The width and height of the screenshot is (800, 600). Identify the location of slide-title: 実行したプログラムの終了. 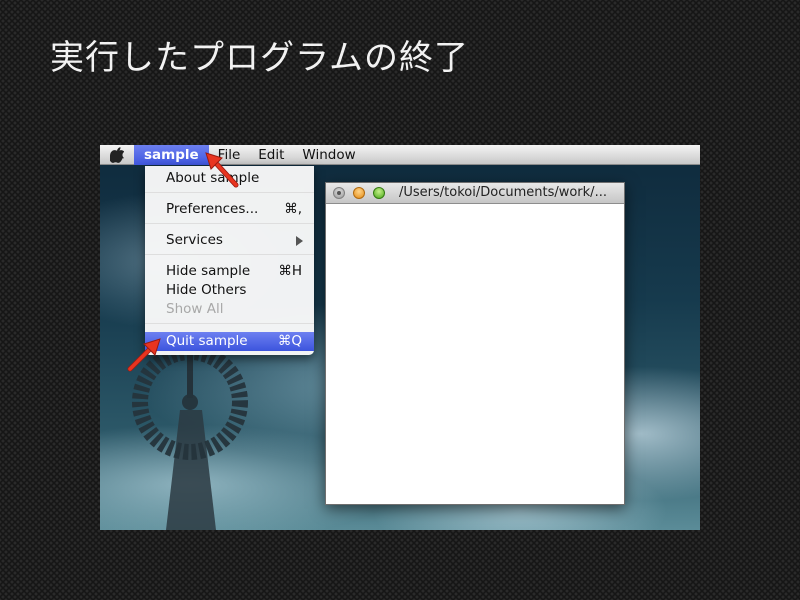
(259, 58).